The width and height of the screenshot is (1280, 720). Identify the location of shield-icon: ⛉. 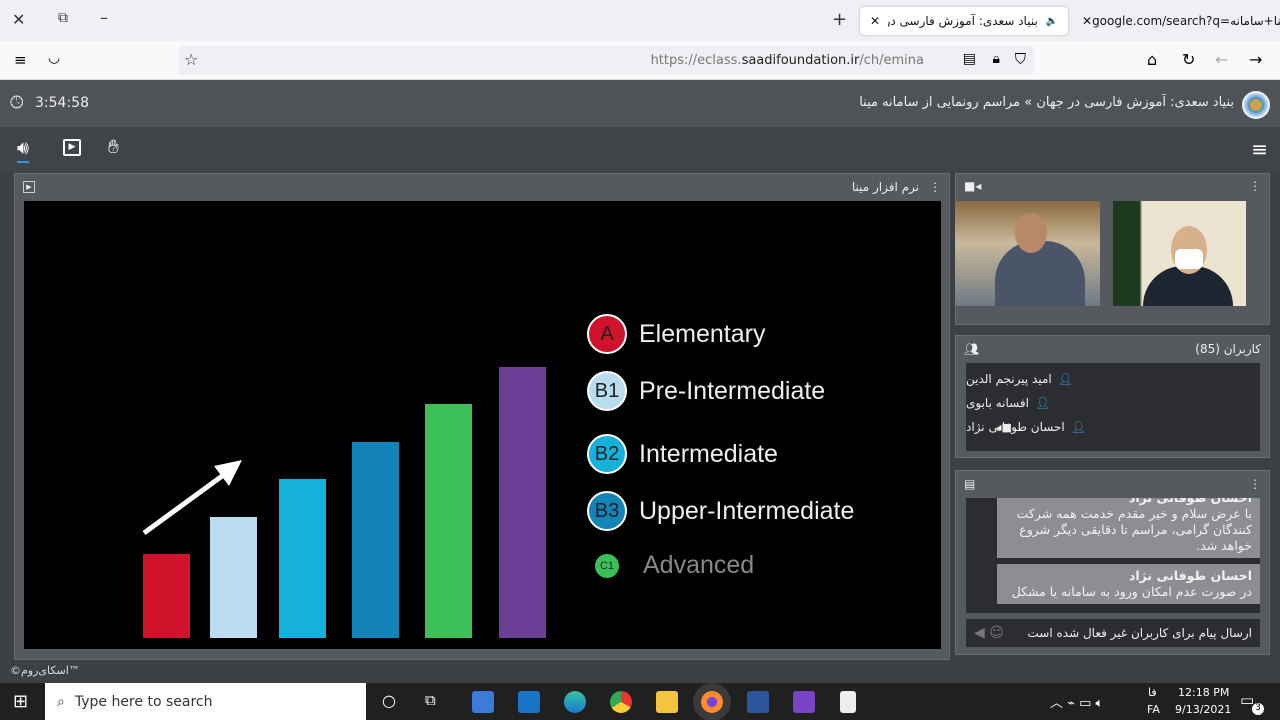
(1020, 59).